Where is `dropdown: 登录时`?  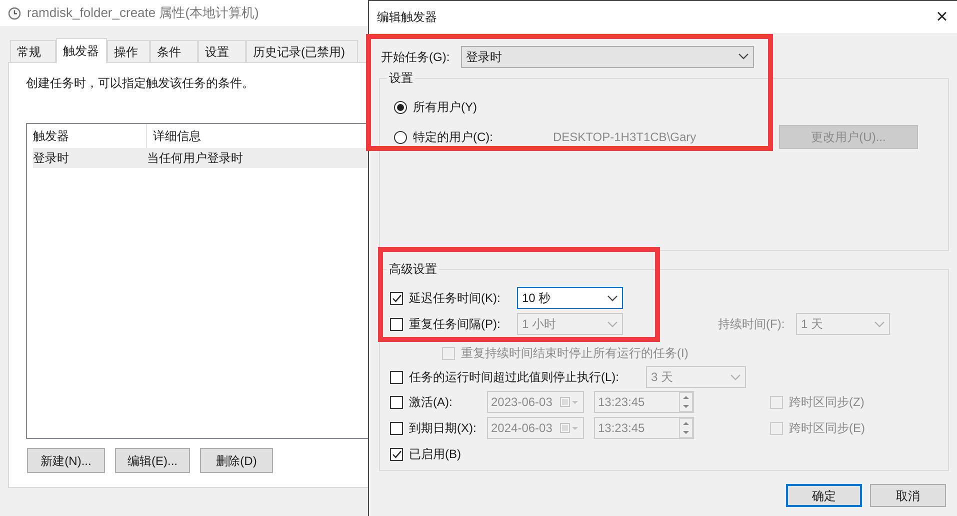
dropdown: 登录时 is located at coordinates (607, 57).